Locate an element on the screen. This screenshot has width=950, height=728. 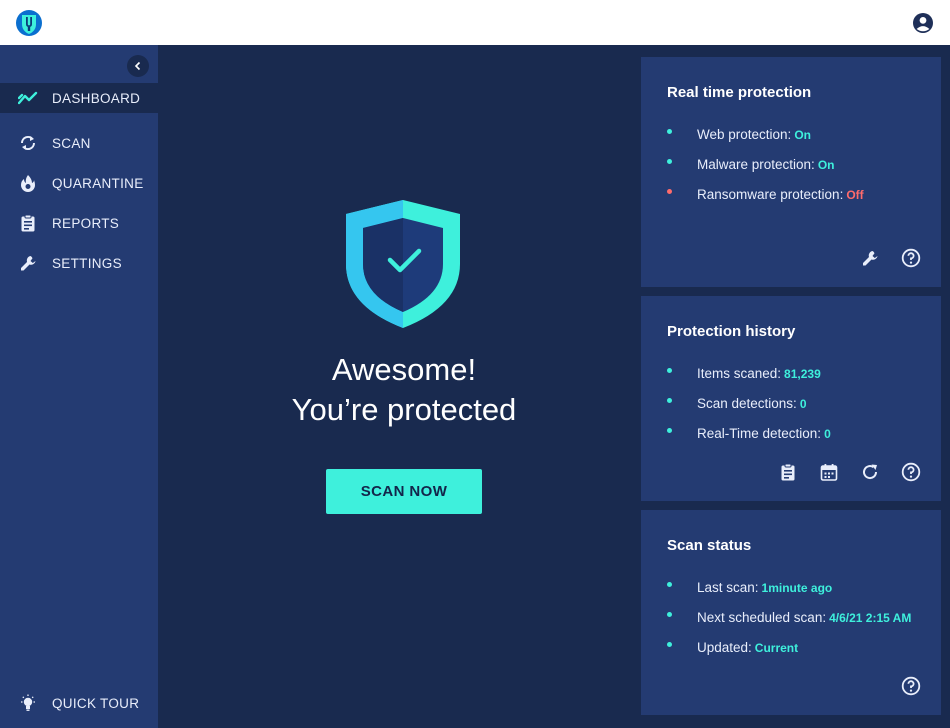
list-item: Items scaned: 81,239 is located at coordinates (749, 373).